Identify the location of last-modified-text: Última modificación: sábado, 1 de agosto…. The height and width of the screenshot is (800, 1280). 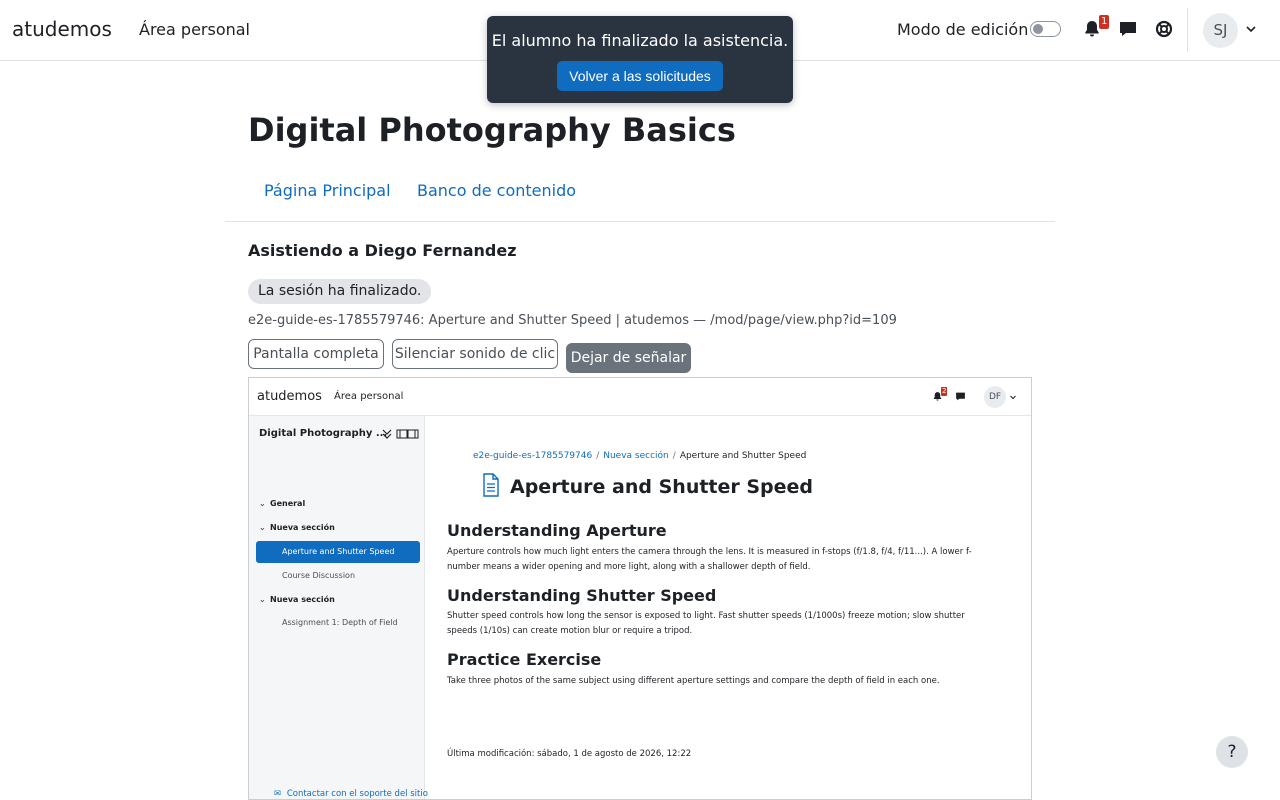
(569, 754).